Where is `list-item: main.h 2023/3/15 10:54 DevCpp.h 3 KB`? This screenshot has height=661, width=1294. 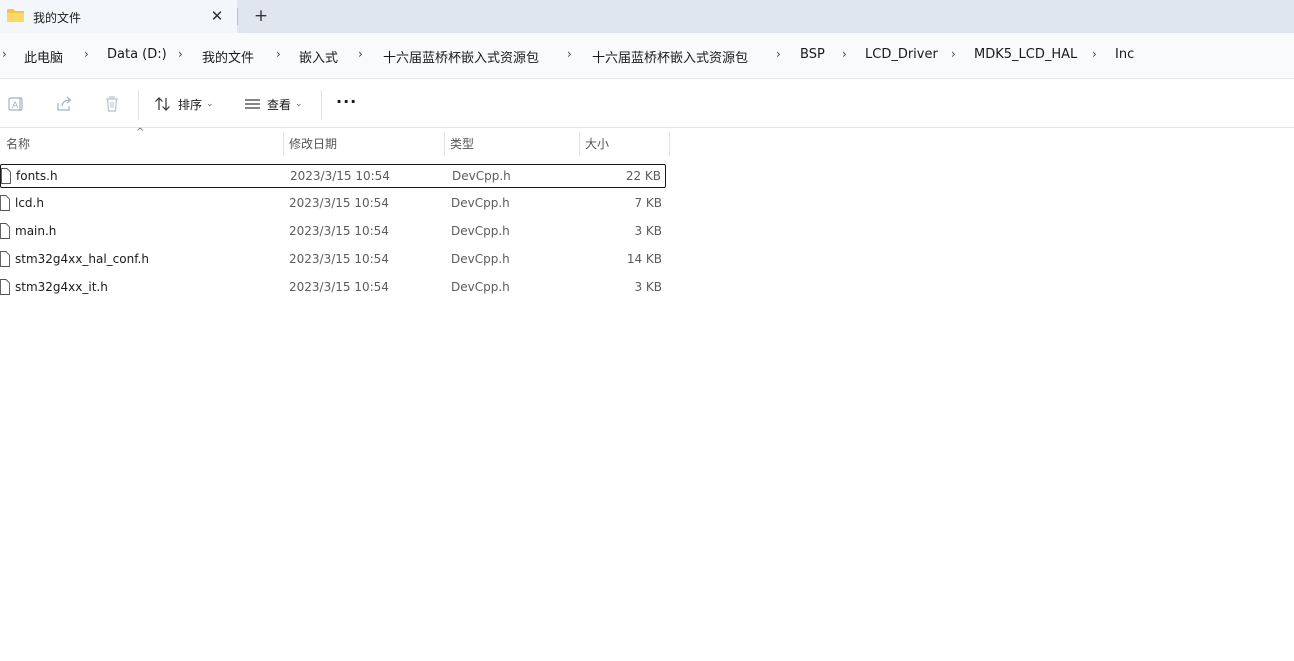 list-item: main.h 2023/3/15 10:54 DevCpp.h 3 KB is located at coordinates (333, 232).